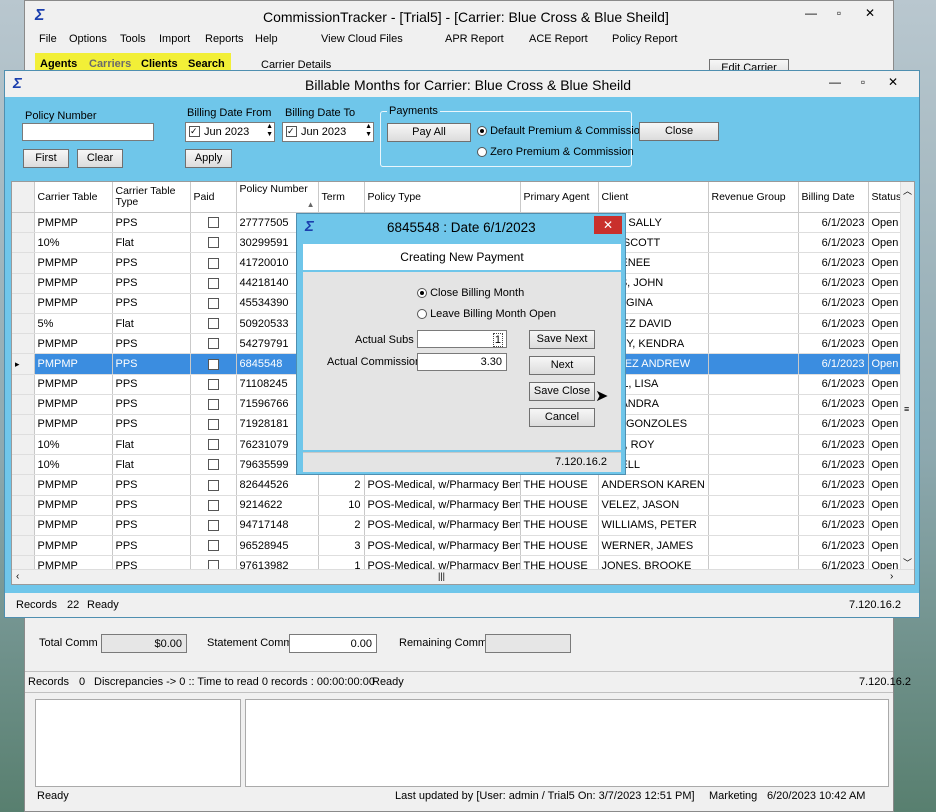  I want to click on billable-maximize-icon: ▫, so click(863, 83).